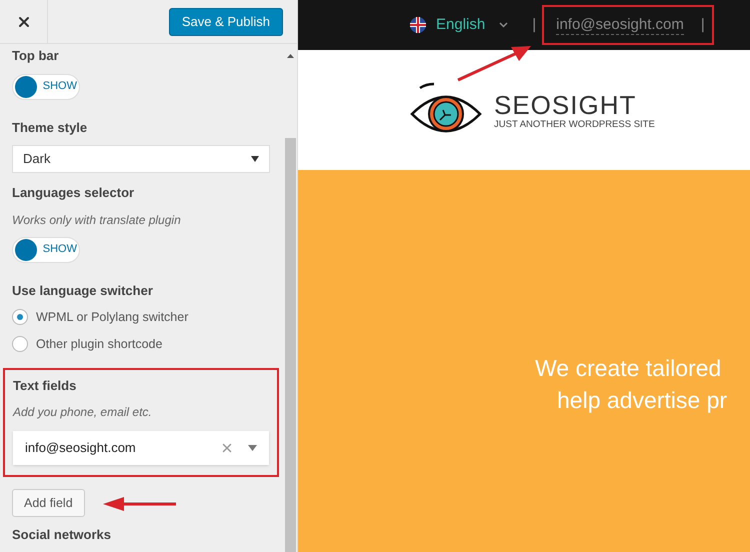 This screenshot has width=750, height=552. I want to click on theme-style-select: Dark, so click(141, 159).